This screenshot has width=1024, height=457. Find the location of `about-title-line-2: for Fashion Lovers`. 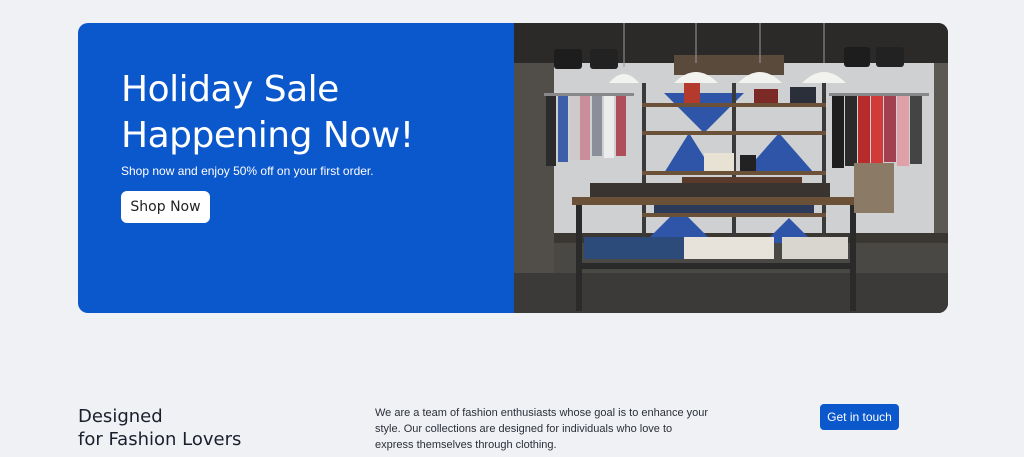

about-title-line-2: for Fashion Lovers is located at coordinates (160, 439).